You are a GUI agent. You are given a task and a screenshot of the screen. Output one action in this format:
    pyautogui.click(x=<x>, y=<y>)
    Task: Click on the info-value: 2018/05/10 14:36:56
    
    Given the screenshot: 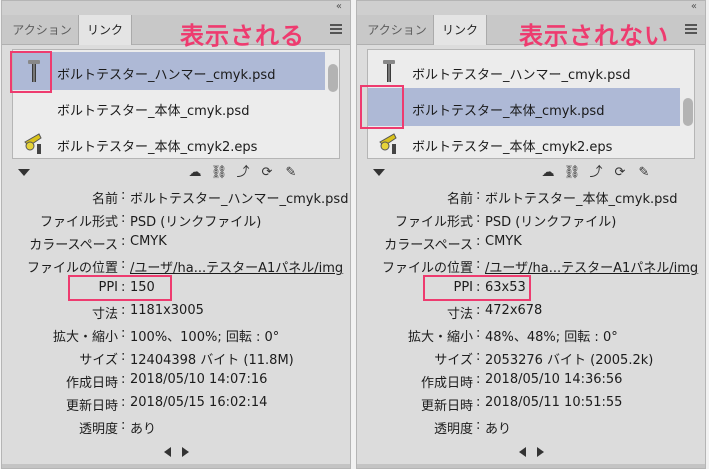 What is the action you would take?
    pyautogui.click(x=554, y=379)
    